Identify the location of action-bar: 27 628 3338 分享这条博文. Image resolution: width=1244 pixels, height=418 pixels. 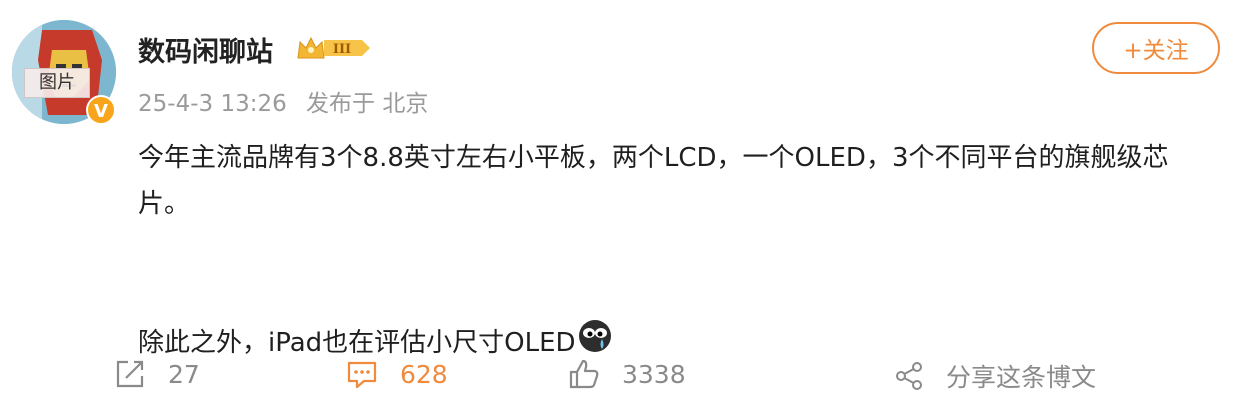
(622, 380).